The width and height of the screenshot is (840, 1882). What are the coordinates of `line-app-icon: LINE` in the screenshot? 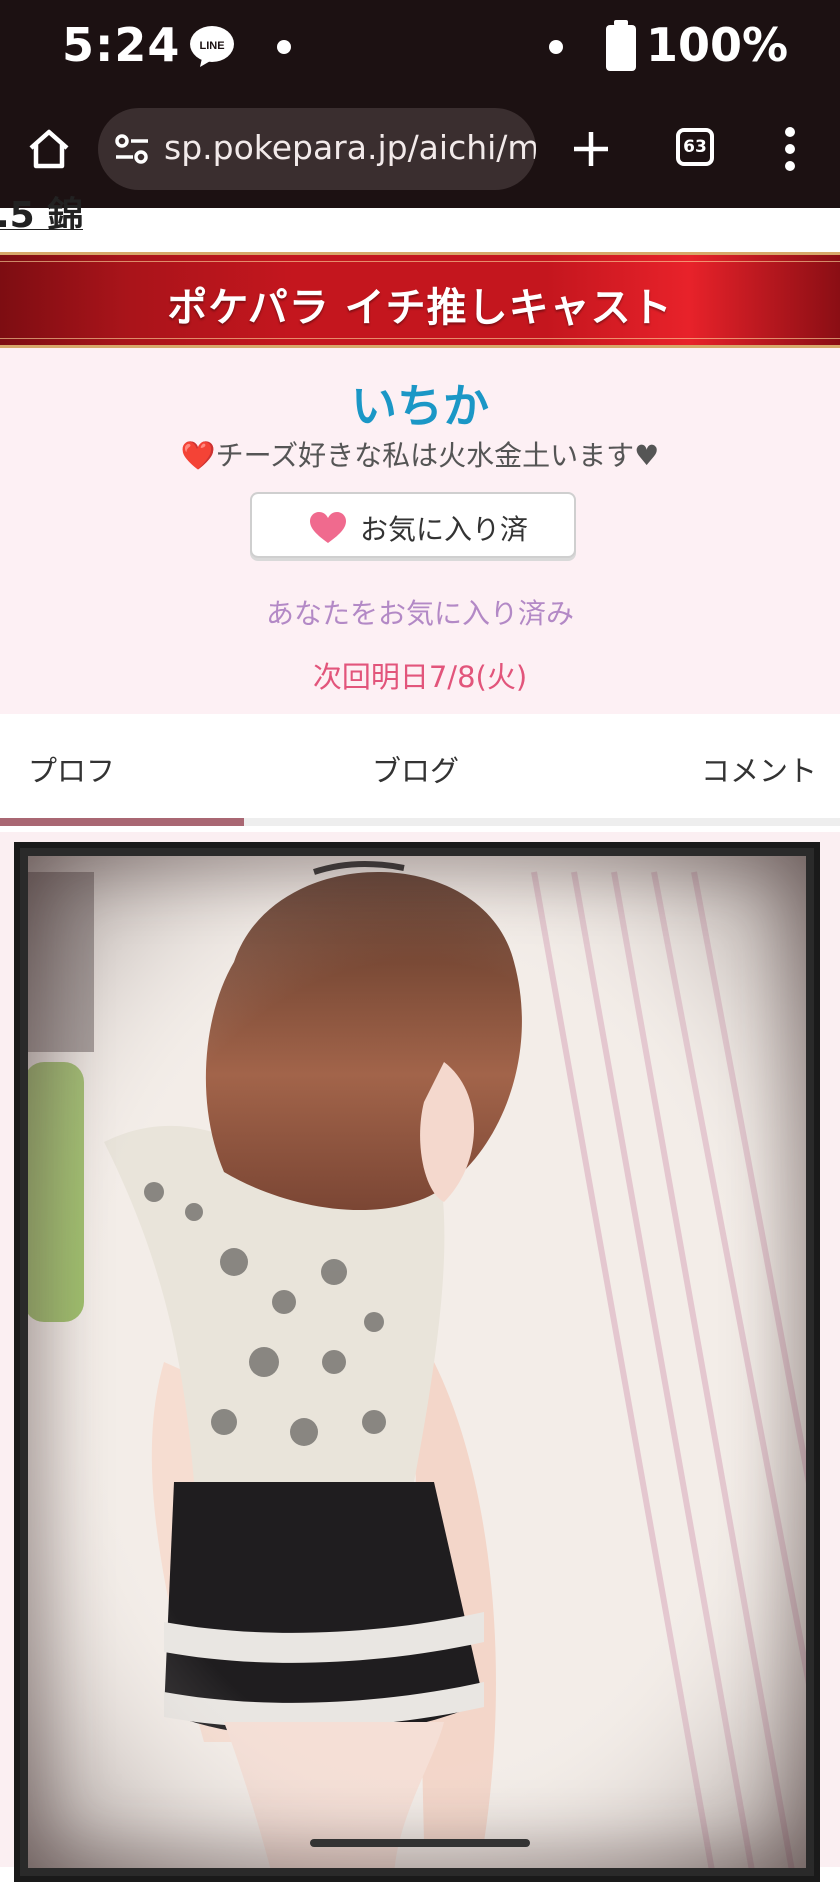 It's located at (212, 46).